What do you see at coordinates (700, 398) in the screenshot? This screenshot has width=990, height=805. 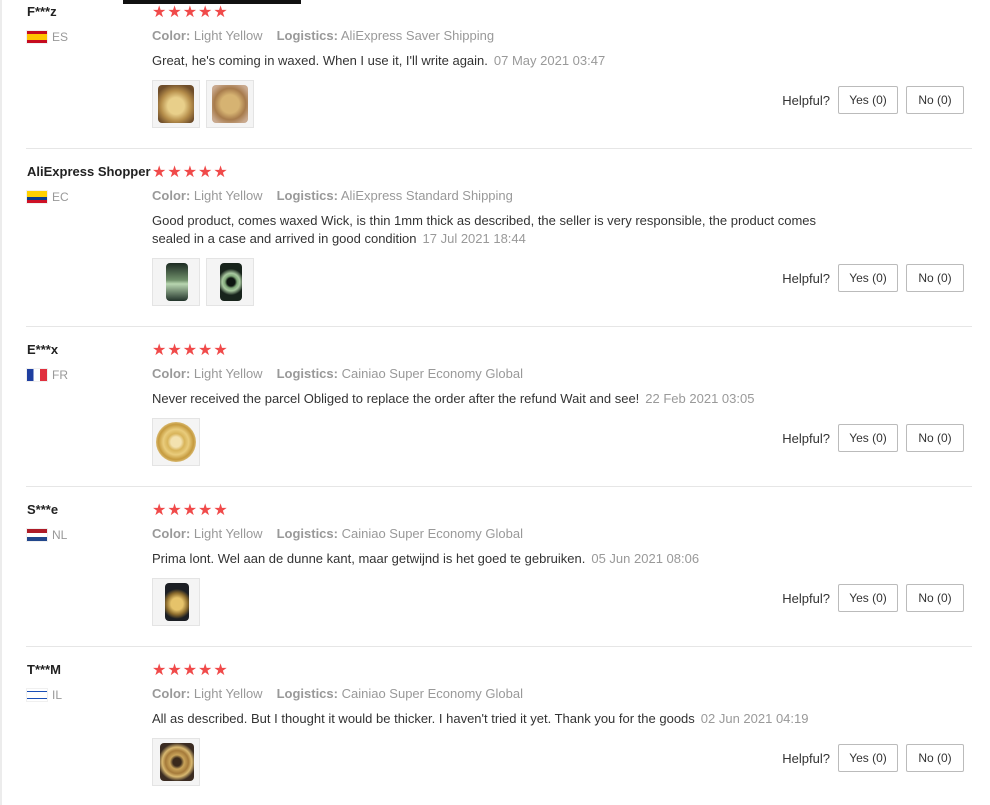 I see `review-date: 22 Feb 2021 03:05` at bounding box center [700, 398].